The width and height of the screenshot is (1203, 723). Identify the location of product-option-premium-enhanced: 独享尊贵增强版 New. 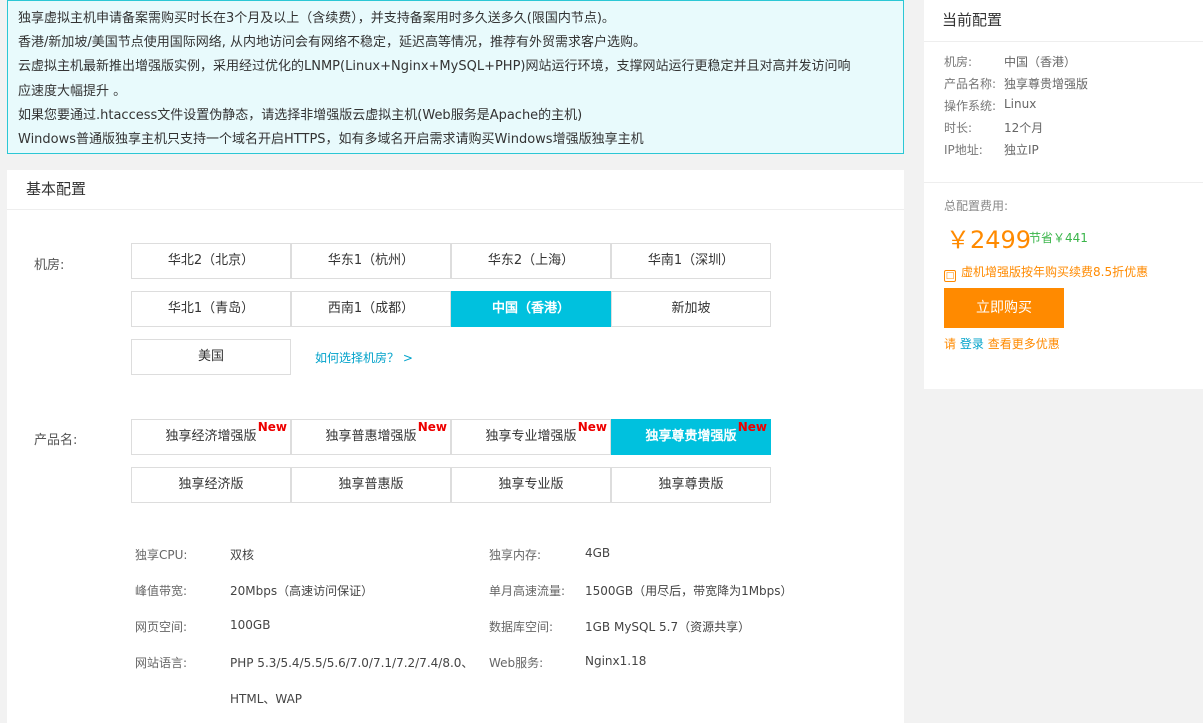
(691, 437).